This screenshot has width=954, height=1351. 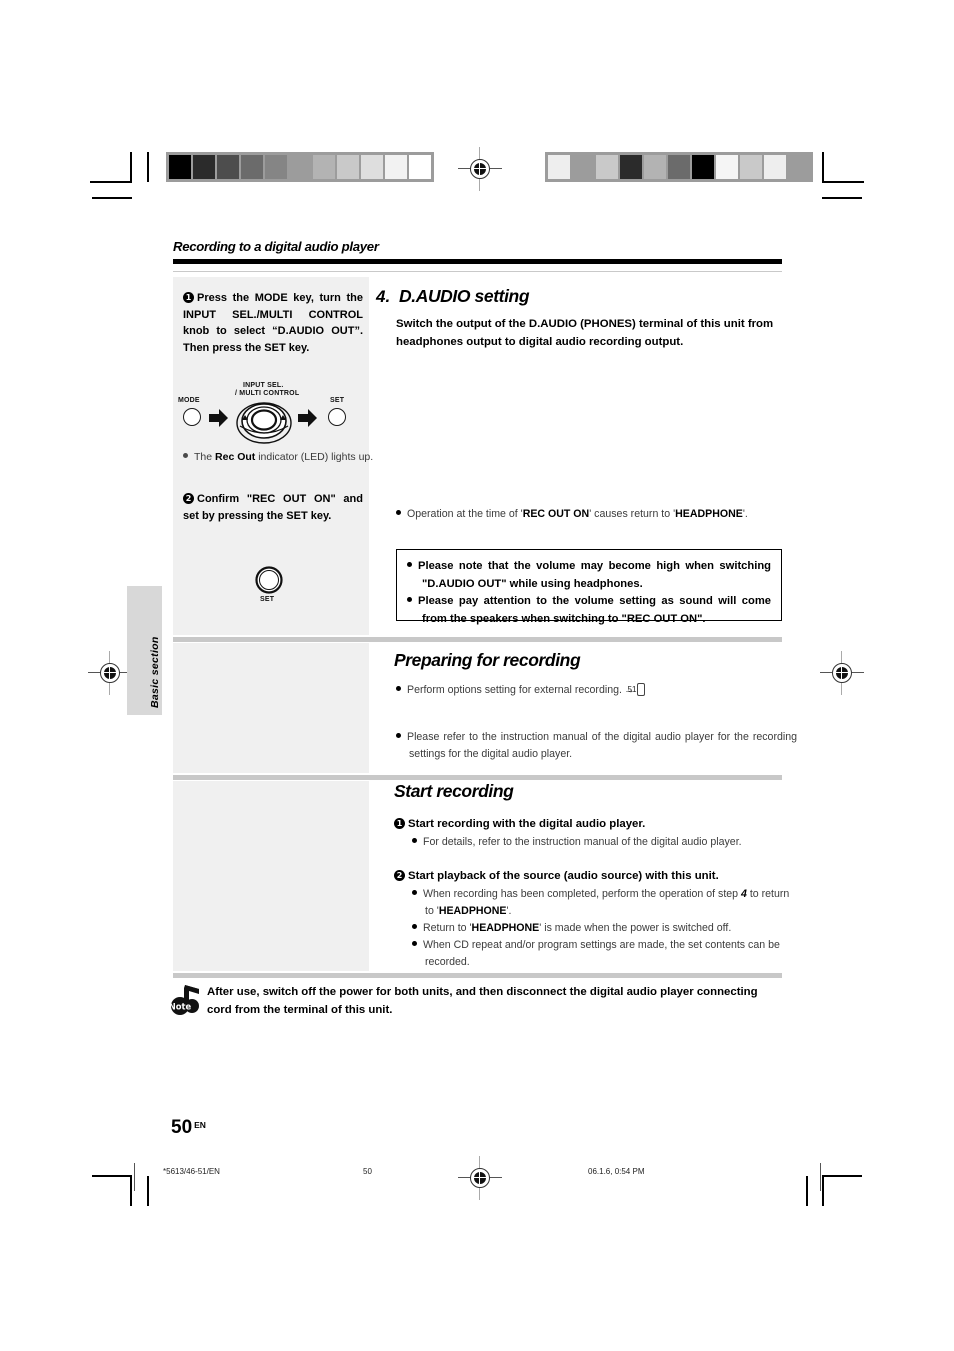 I want to click on crop-mark-top-left-v, so click(x=131, y=167).